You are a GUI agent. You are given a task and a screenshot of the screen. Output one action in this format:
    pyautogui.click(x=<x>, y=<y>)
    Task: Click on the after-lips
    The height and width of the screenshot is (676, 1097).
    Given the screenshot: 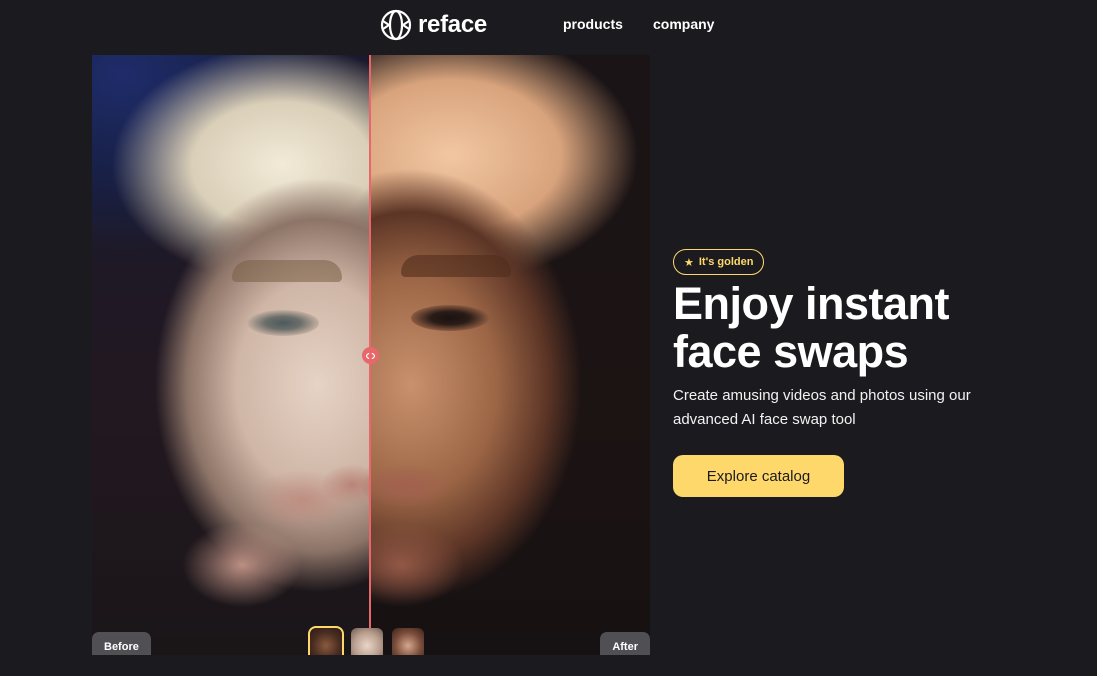 What is the action you would take?
    pyautogui.click(x=406, y=486)
    